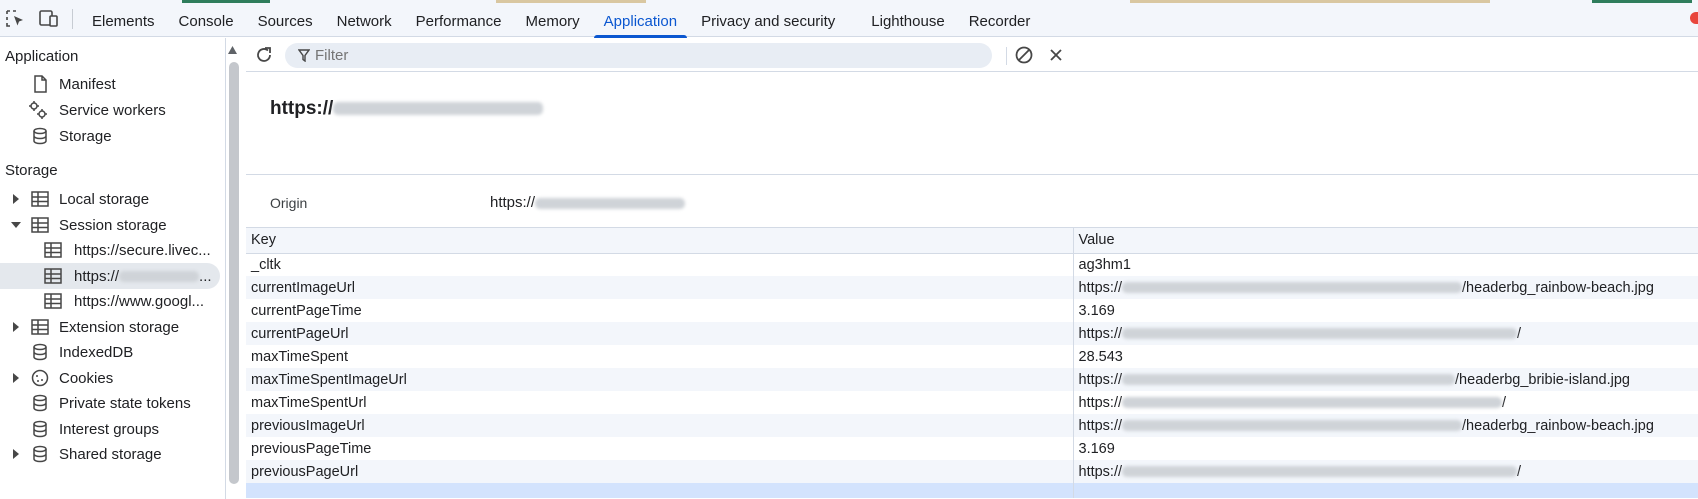  I want to click on table-row: currentPageTime 3.169, so click(972, 310).